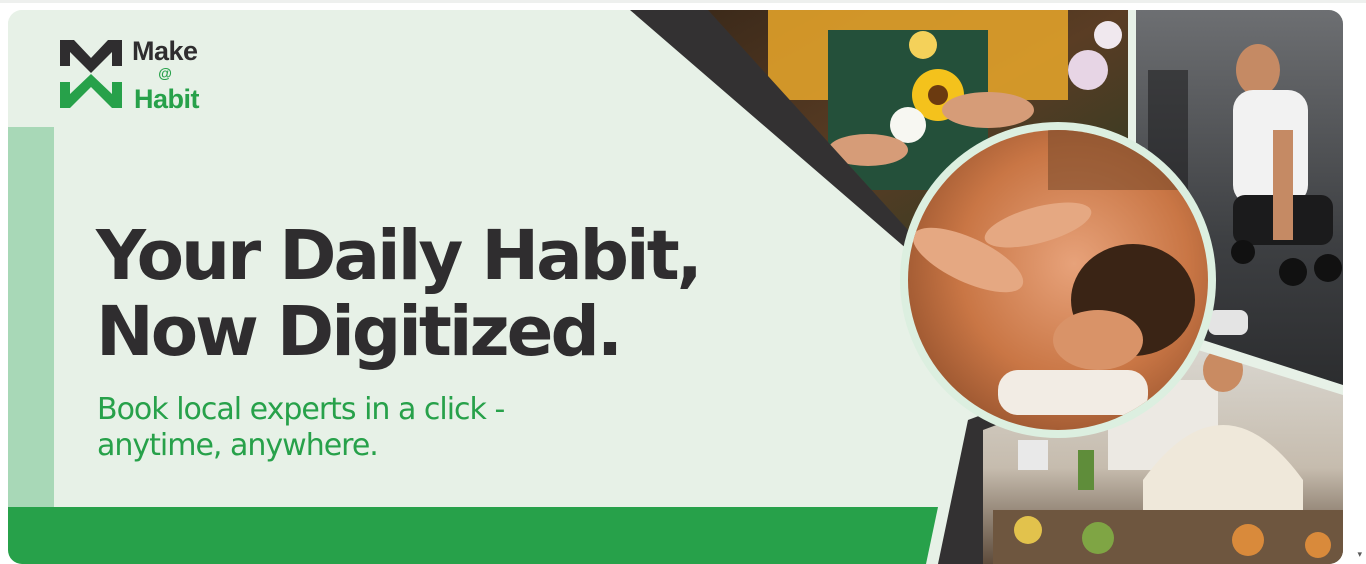 The height and width of the screenshot is (564, 1366). Describe the element at coordinates (683, 1) in the screenshot. I see `page-top-border` at that location.